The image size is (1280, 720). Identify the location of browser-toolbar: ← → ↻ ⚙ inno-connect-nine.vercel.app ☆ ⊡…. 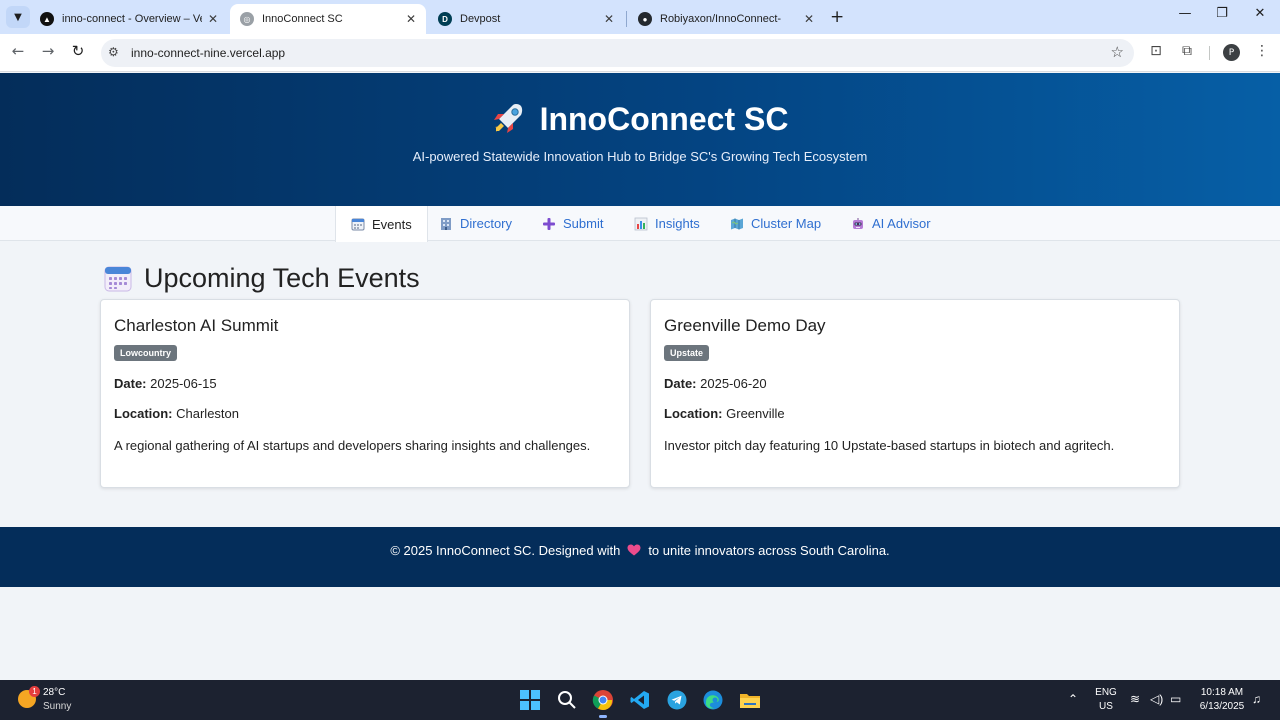
(640, 53).